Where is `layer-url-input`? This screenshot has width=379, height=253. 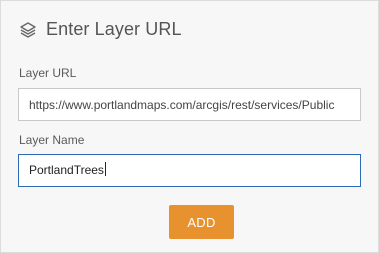 layer-url-input is located at coordinates (189, 104).